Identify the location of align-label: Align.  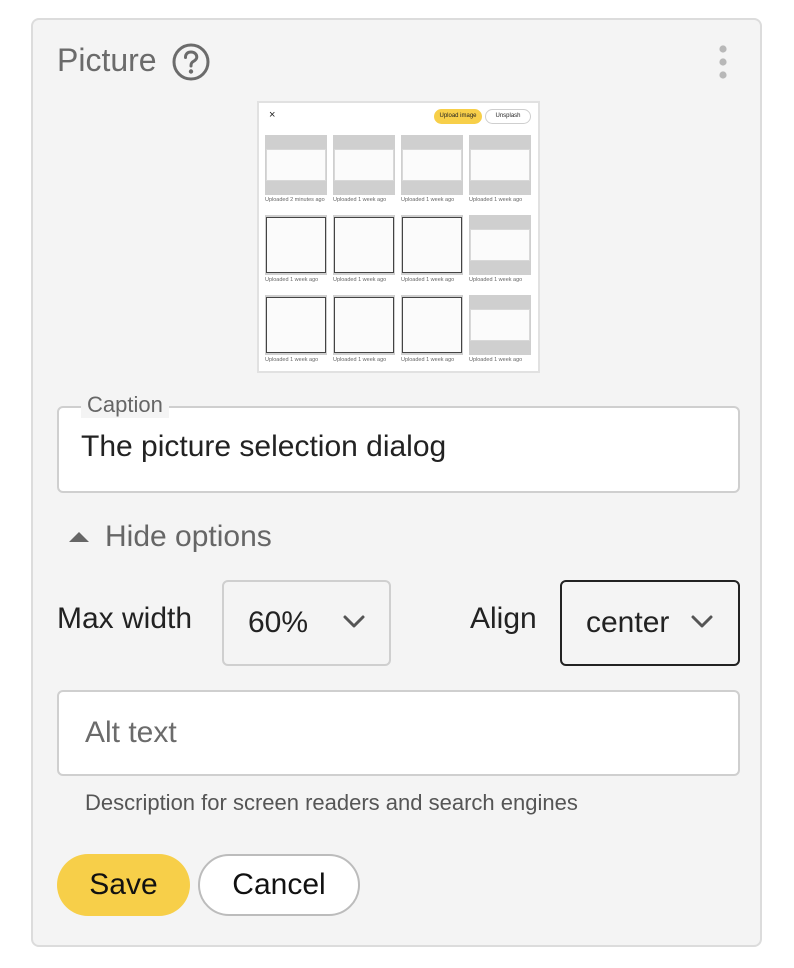
(503, 618).